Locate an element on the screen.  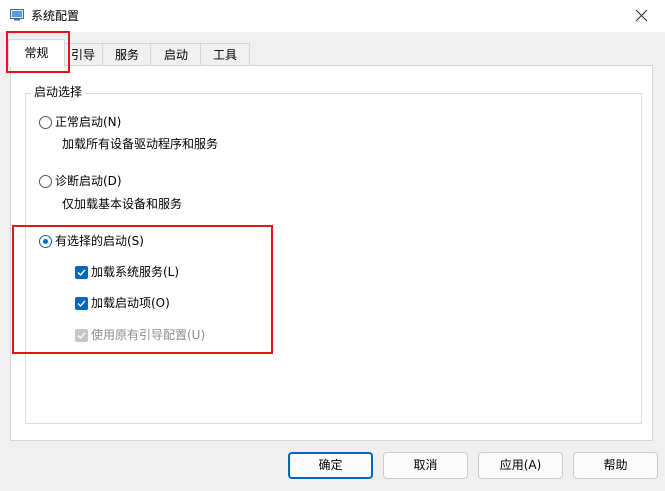
help-button-label: 帮助 is located at coordinates (615, 465).